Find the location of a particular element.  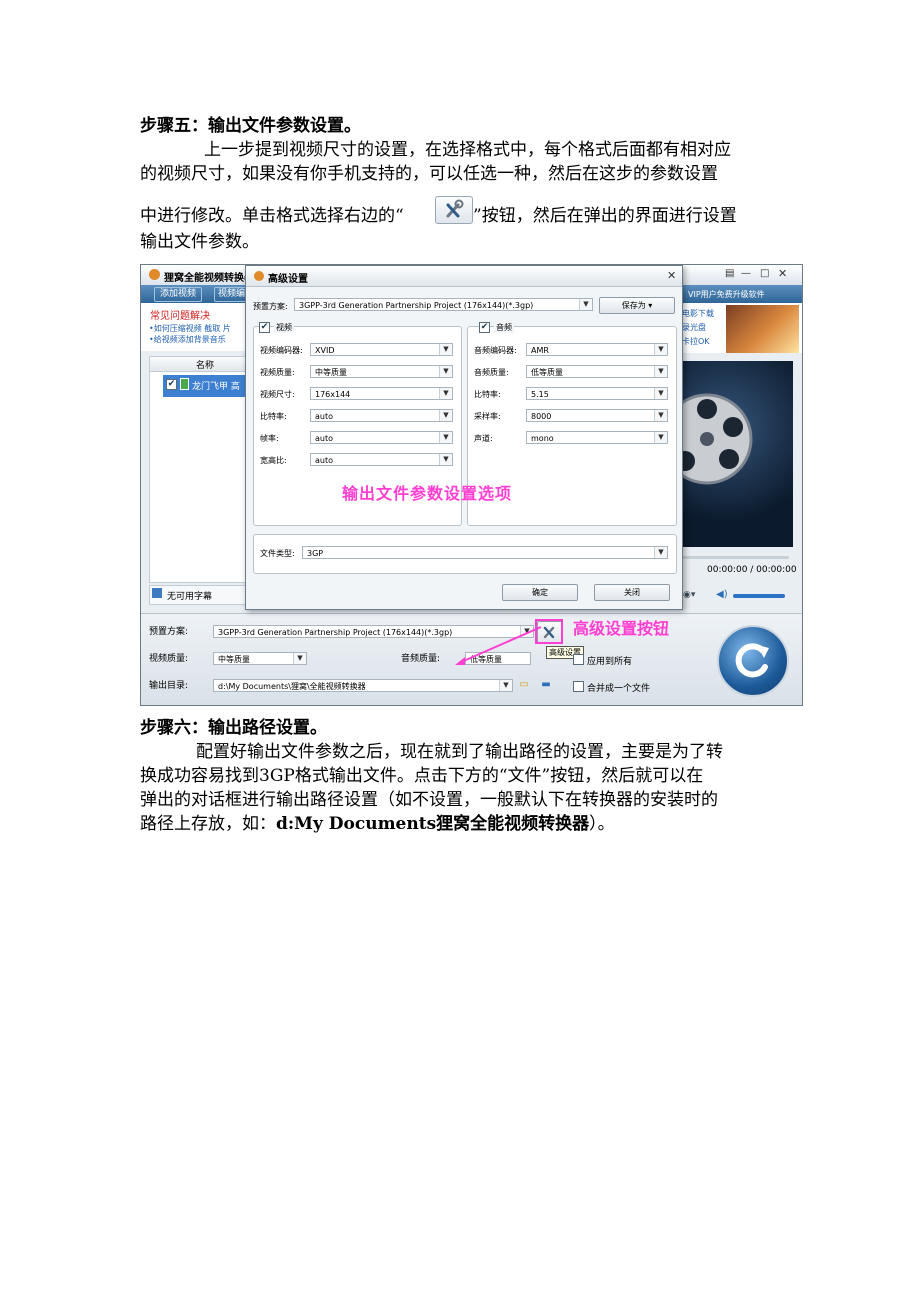

audio-bitrate-select: 5.15 ▼ is located at coordinates (597, 393).